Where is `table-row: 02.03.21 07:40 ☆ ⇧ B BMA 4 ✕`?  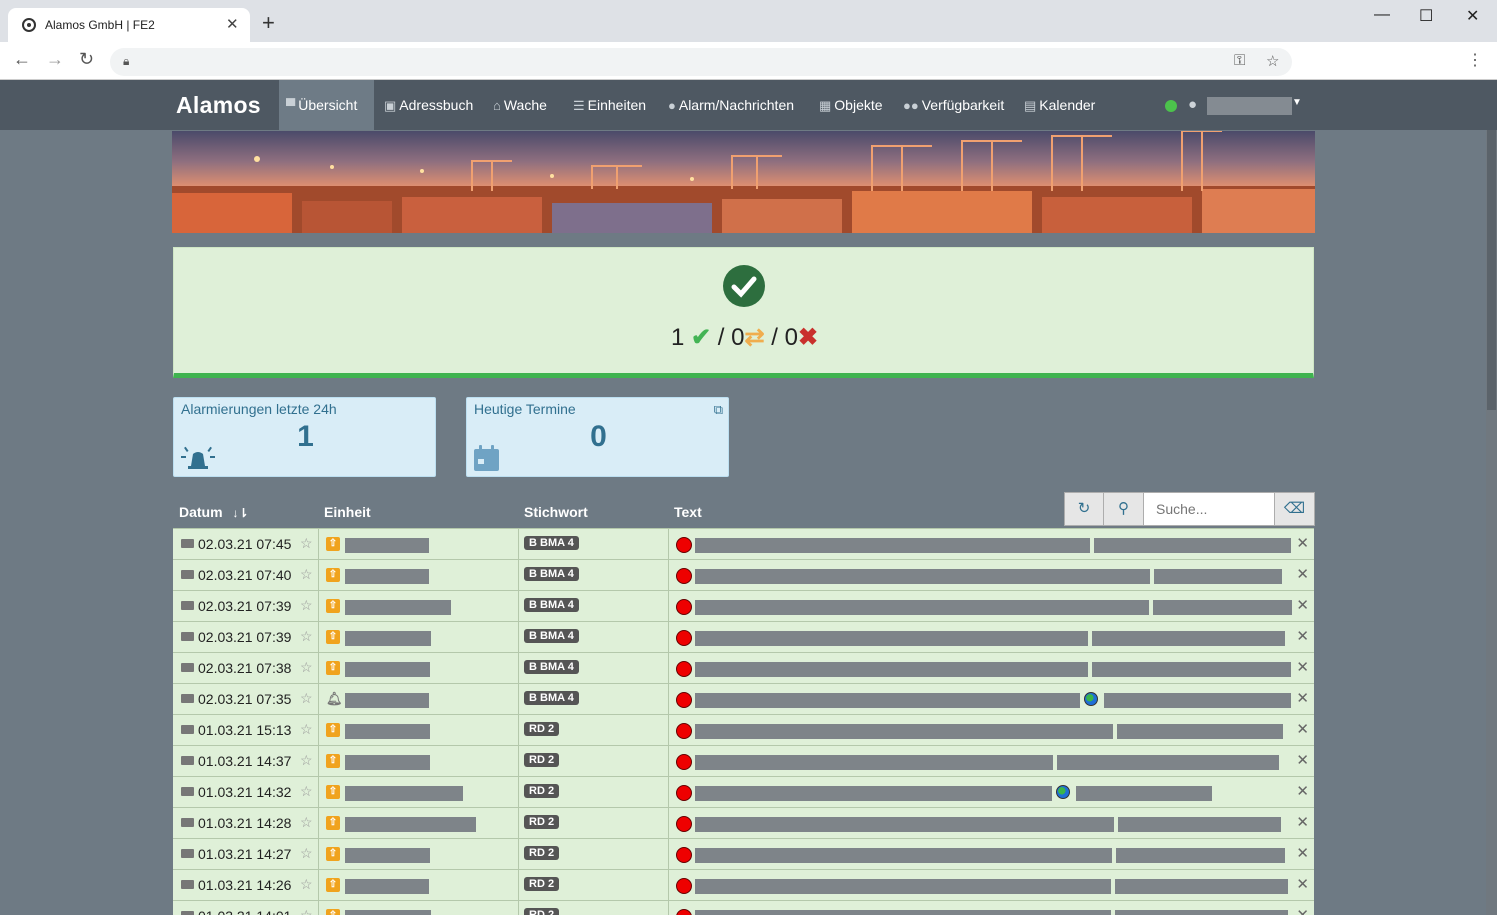 table-row: 02.03.21 07:40 ☆ ⇧ B BMA 4 ✕ is located at coordinates (743, 574).